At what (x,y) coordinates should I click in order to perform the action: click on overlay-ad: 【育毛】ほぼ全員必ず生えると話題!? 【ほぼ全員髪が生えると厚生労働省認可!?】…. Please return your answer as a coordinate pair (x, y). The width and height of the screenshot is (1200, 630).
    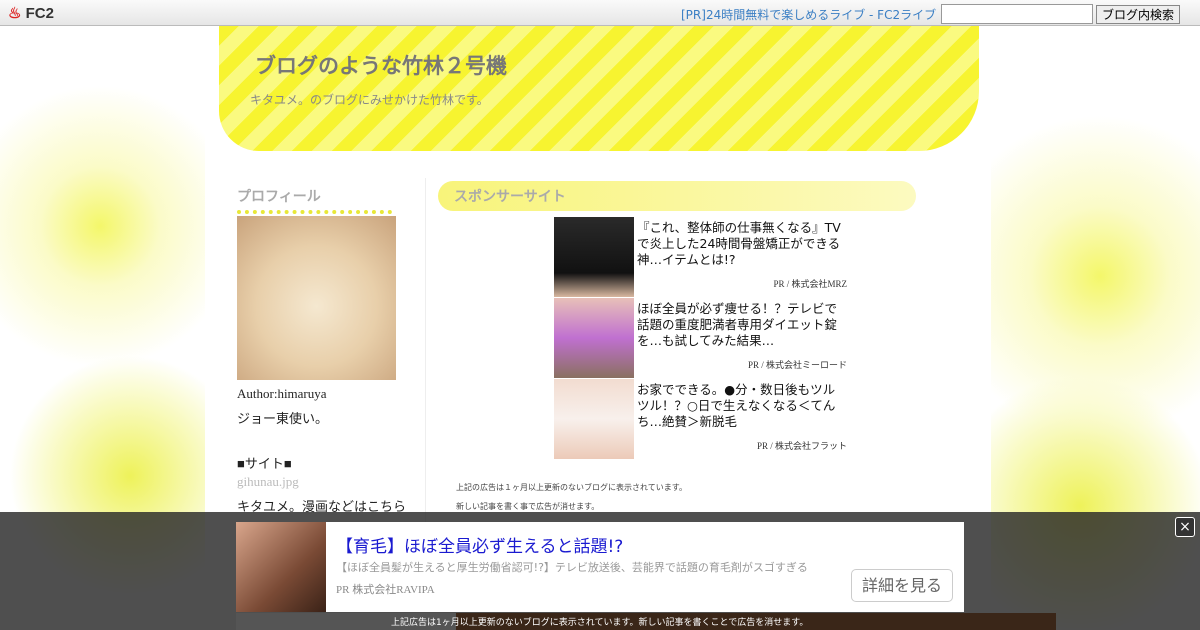
    Looking at the image, I should click on (600, 567).